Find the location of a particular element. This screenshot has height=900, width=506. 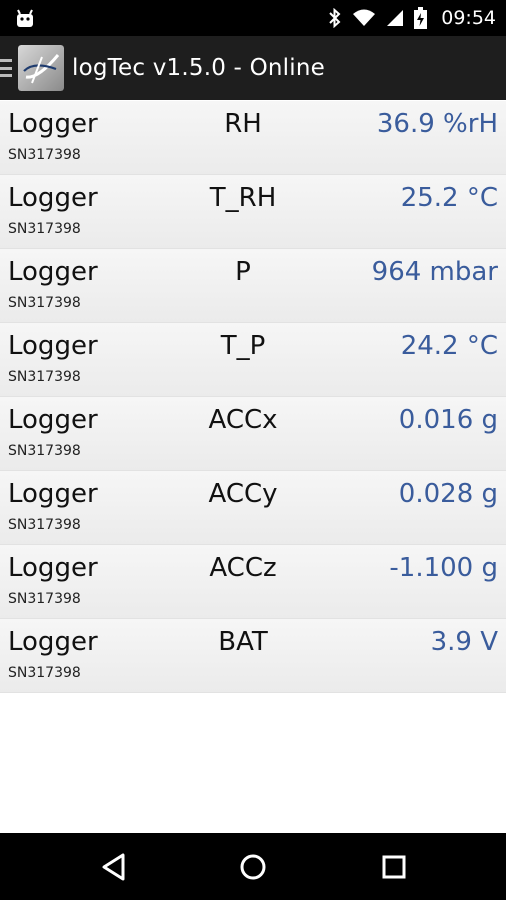

channel-value: 964 mbar is located at coordinates (434, 272).